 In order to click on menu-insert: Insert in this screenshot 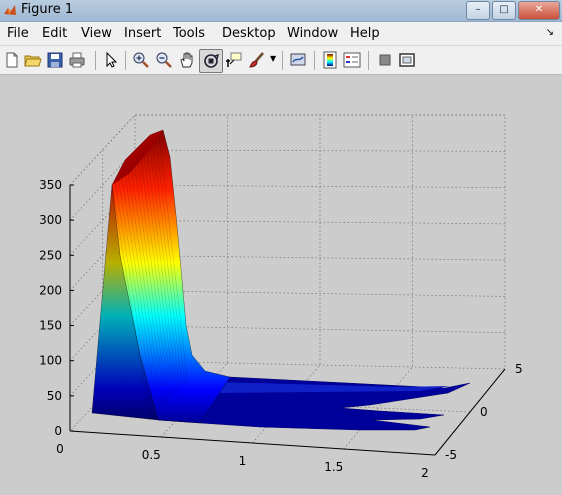, I will do `click(142, 33)`.